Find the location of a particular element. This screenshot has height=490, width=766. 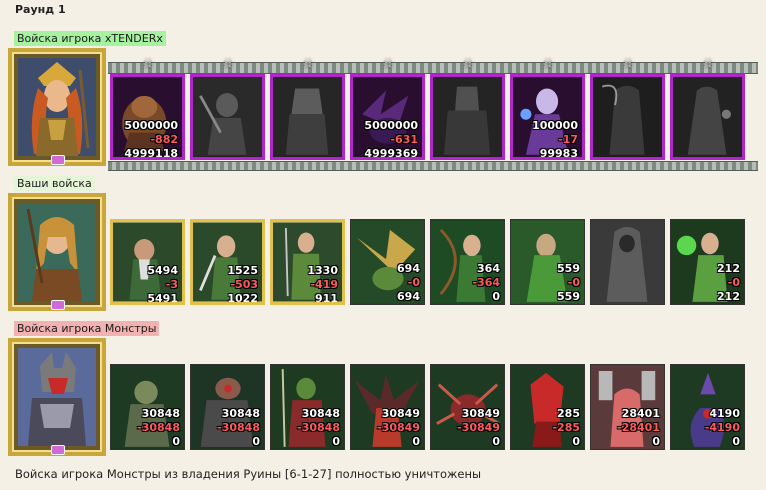

unit-remaining: 1022 is located at coordinates (242, 298).